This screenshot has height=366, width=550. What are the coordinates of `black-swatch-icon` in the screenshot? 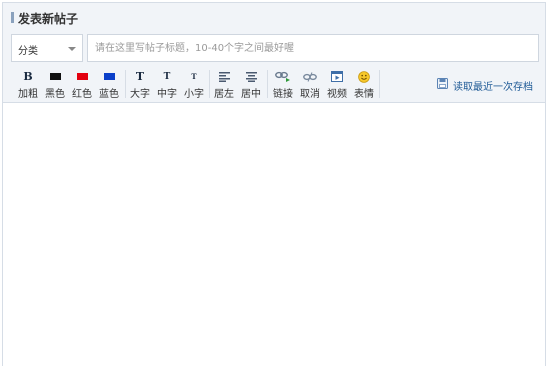 It's located at (55, 76).